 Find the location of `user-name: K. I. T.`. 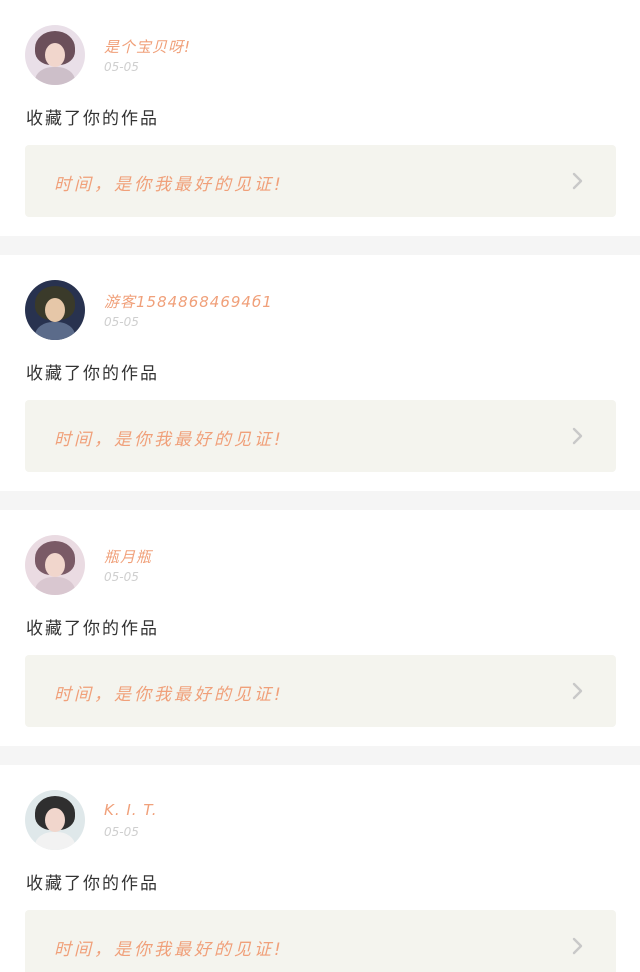

user-name: K. I. T. is located at coordinates (130, 810).